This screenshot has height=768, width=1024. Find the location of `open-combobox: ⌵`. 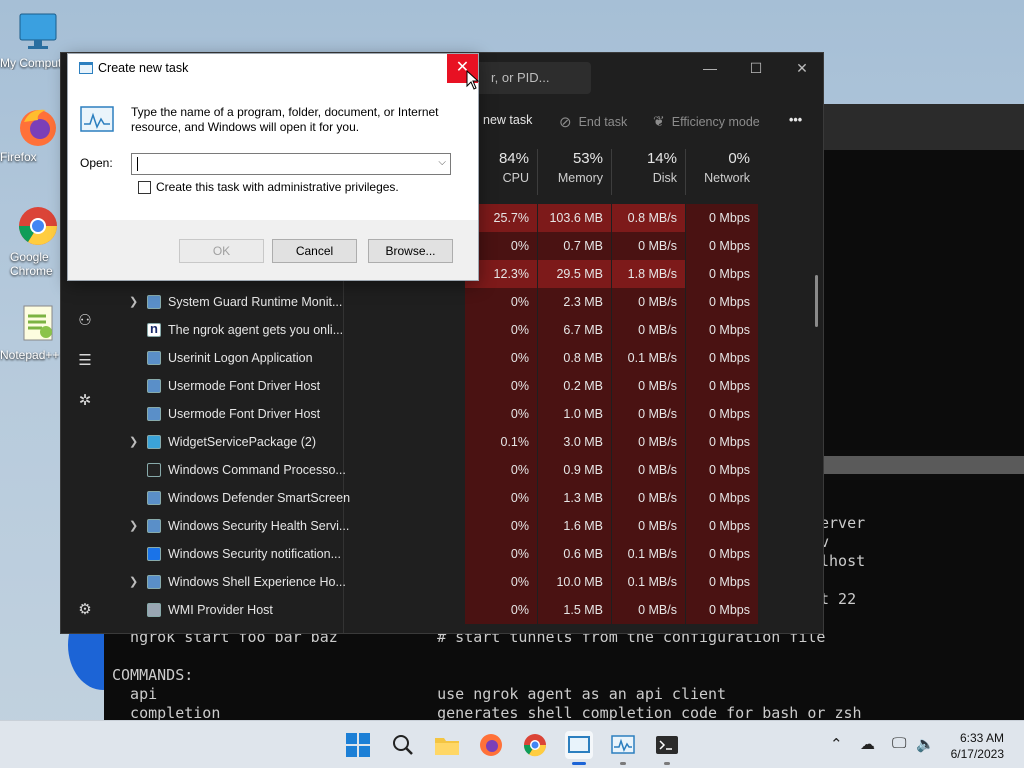

open-combobox: ⌵ is located at coordinates (291, 164).